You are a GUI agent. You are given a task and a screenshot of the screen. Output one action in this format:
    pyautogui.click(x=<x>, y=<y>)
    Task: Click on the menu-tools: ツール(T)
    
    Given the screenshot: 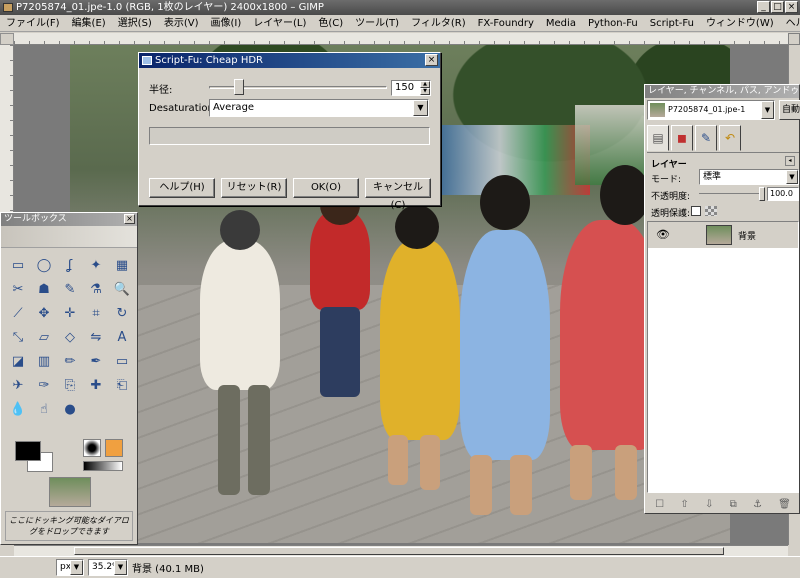 What is the action you would take?
    pyautogui.click(x=377, y=23)
    